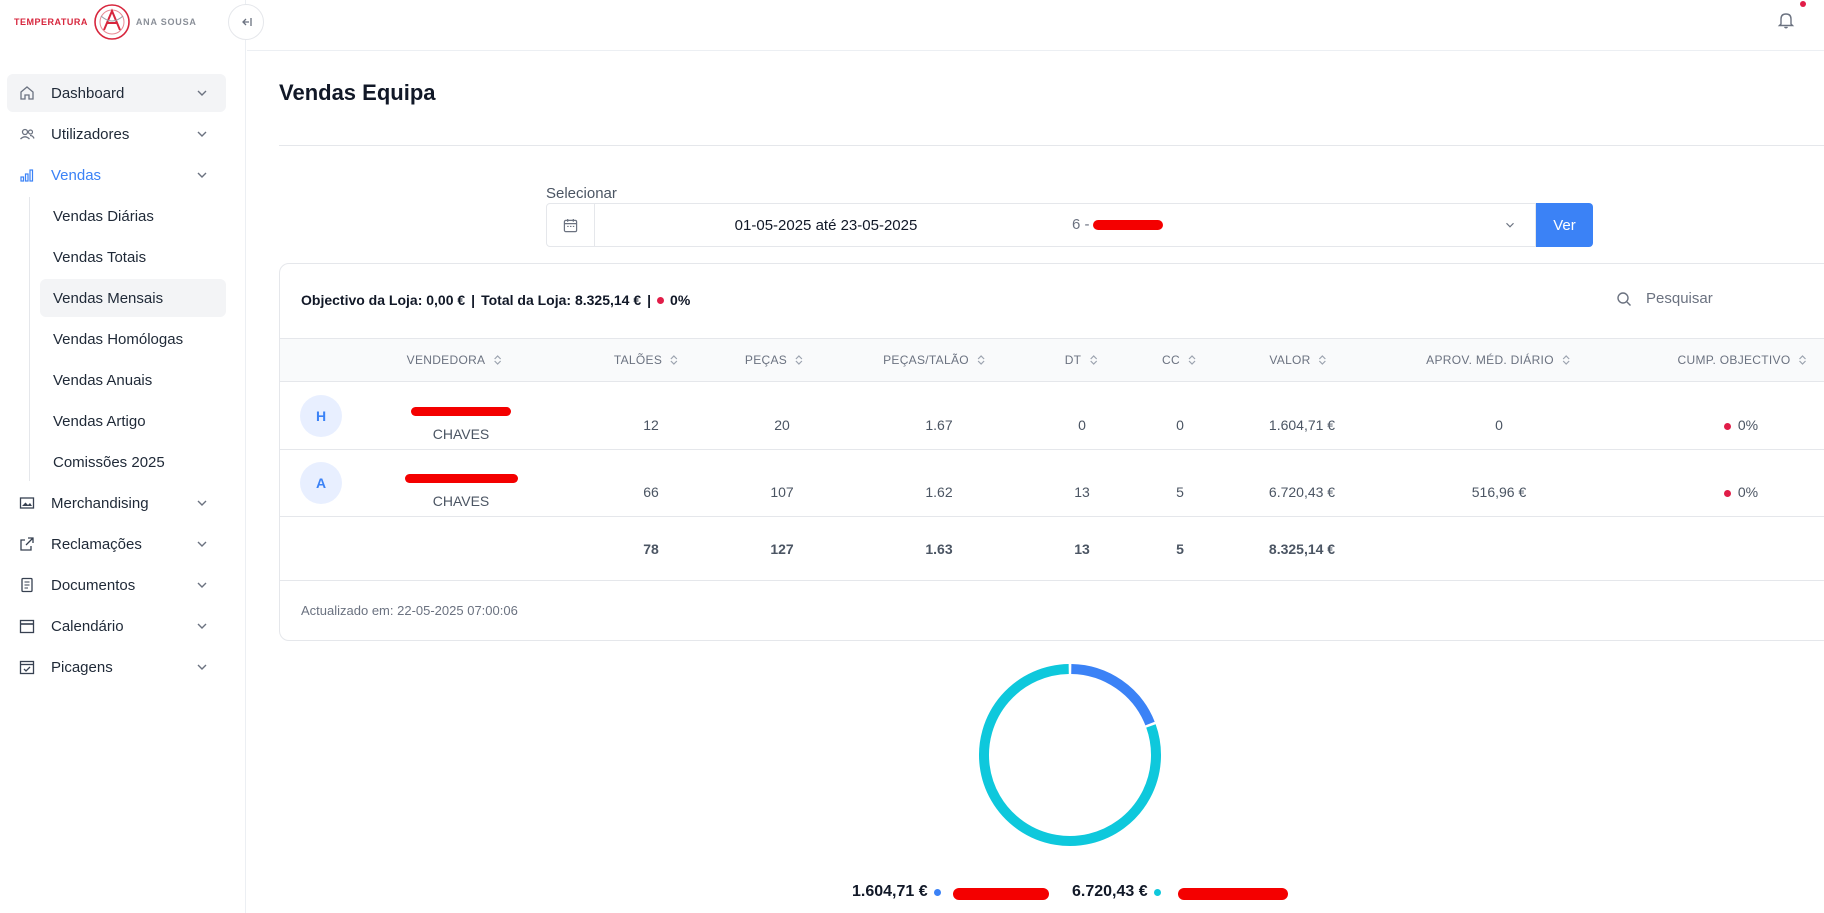  What do you see at coordinates (461, 434) in the screenshot?
I see `seller-store: CHAVES` at bounding box center [461, 434].